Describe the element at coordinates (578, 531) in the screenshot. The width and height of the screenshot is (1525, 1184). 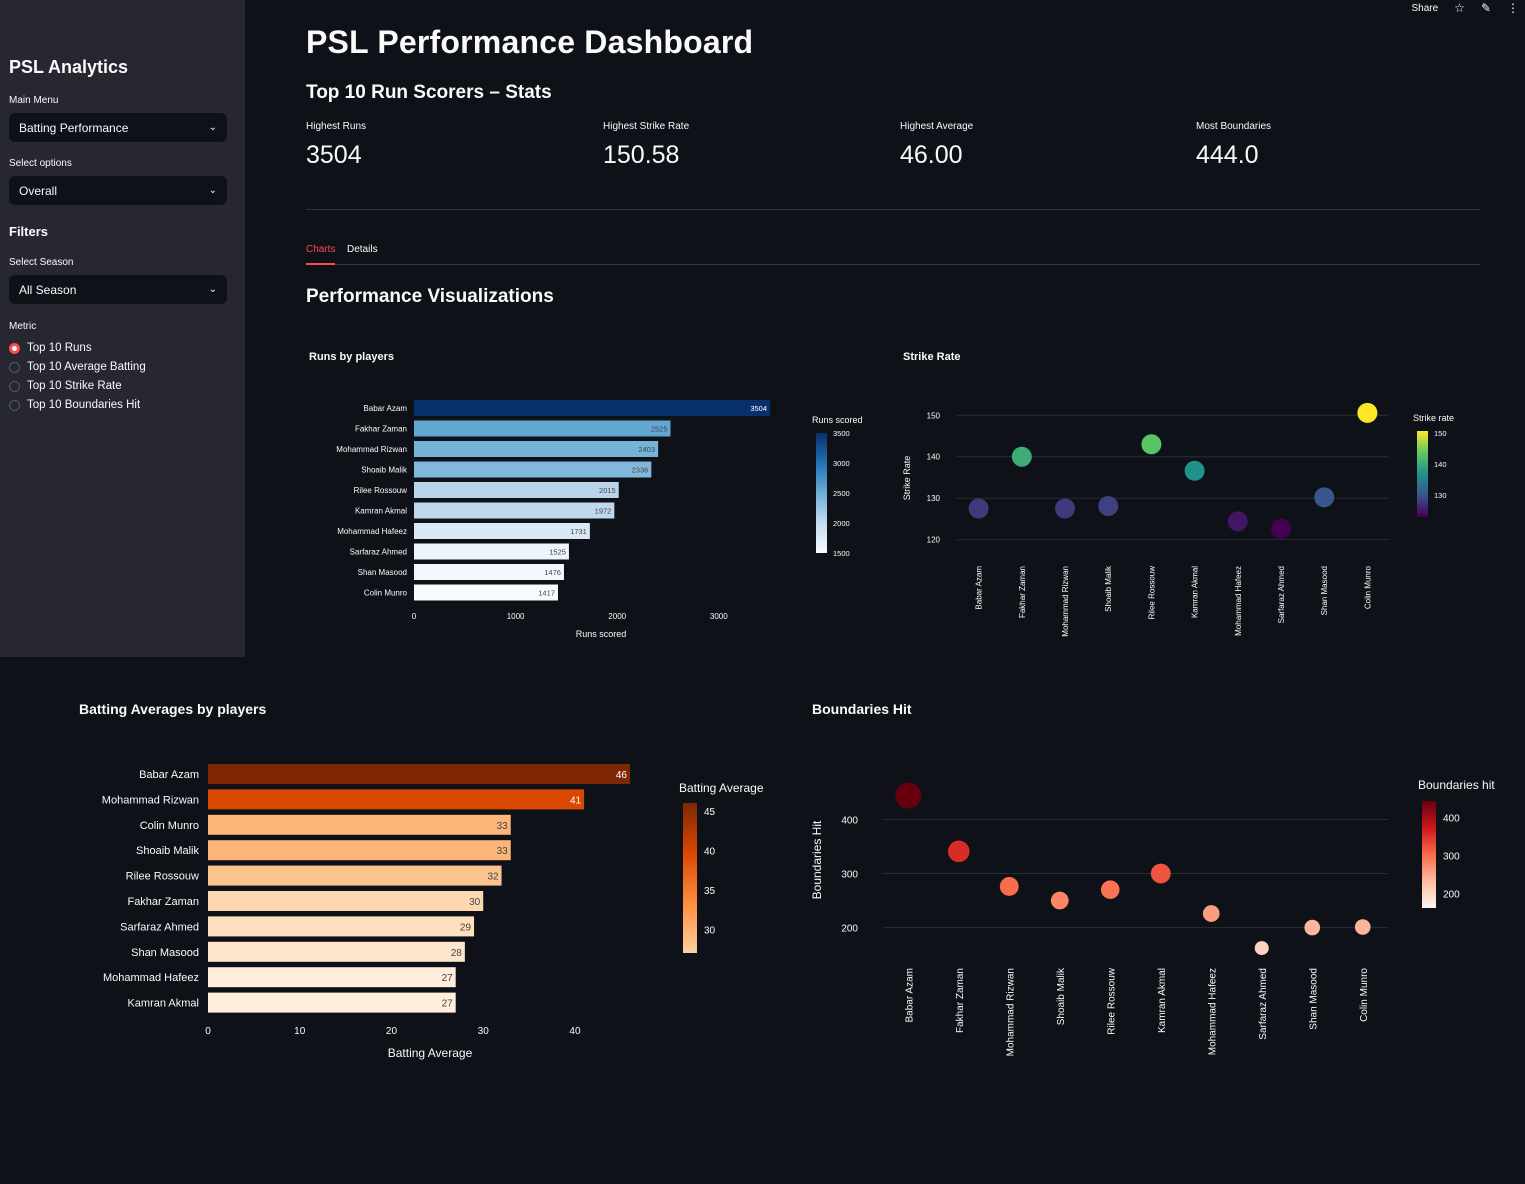
I see `bar-data-label: 1731` at that location.